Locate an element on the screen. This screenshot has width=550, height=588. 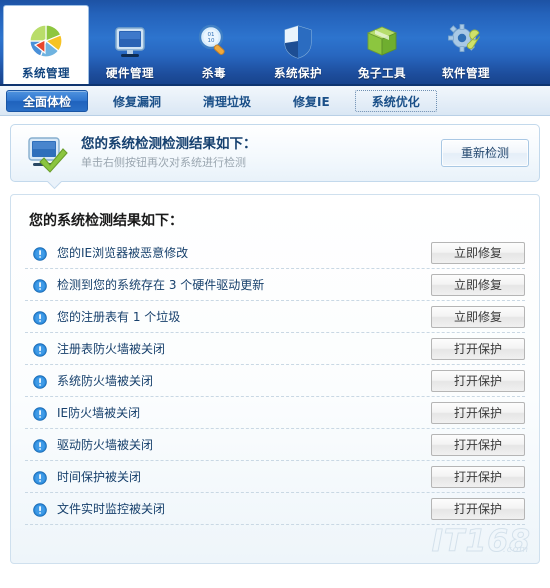
toolbar-item-antivirus: 01 10 杀毒 is located at coordinates (214, 45).